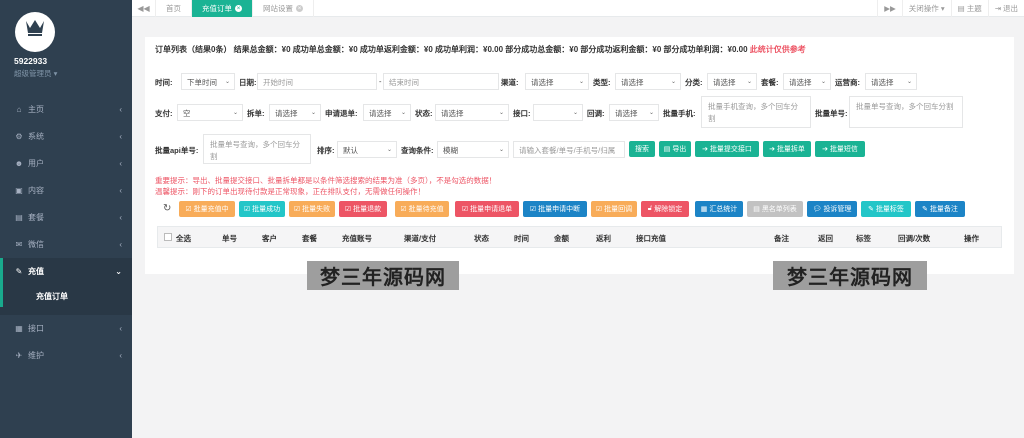 This screenshot has width=1024, height=438. Describe the element at coordinates (208, 81) in the screenshot. I see `time-type-select: 下单时间 ⌄` at that location.